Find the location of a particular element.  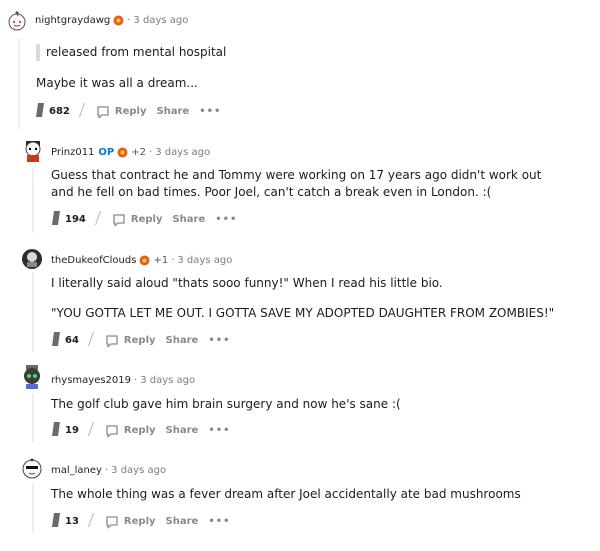

username: theDukeofClouds is located at coordinates (93, 260).